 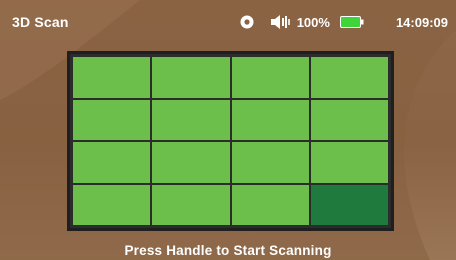 I want to click on status-indicators: 100% 14:09:09, so click(x=343, y=22).